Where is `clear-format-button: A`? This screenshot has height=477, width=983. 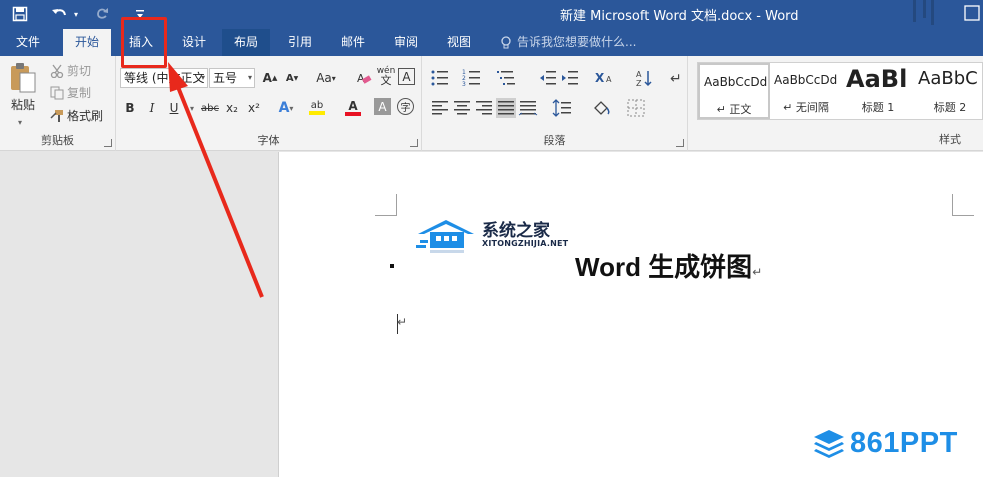
clear-format-button: A is located at coordinates (364, 78).